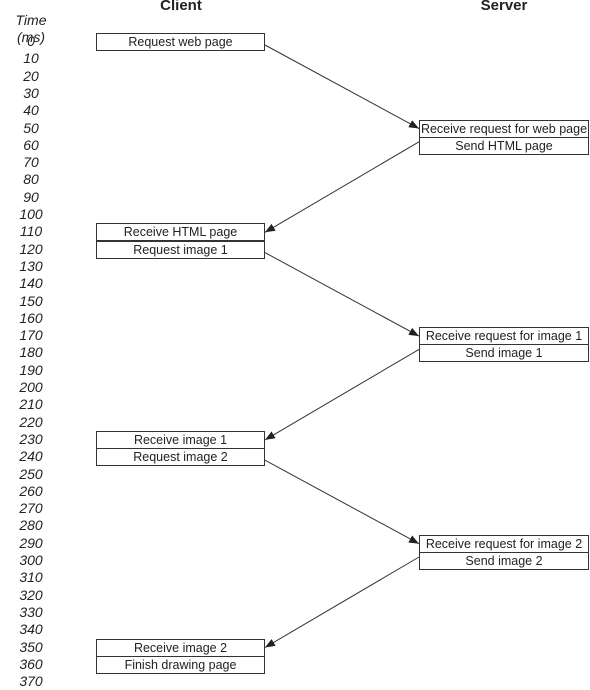 This screenshot has width=590, height=690. I want to click on server-event-box: Receive request for web page, so click(504, 128).